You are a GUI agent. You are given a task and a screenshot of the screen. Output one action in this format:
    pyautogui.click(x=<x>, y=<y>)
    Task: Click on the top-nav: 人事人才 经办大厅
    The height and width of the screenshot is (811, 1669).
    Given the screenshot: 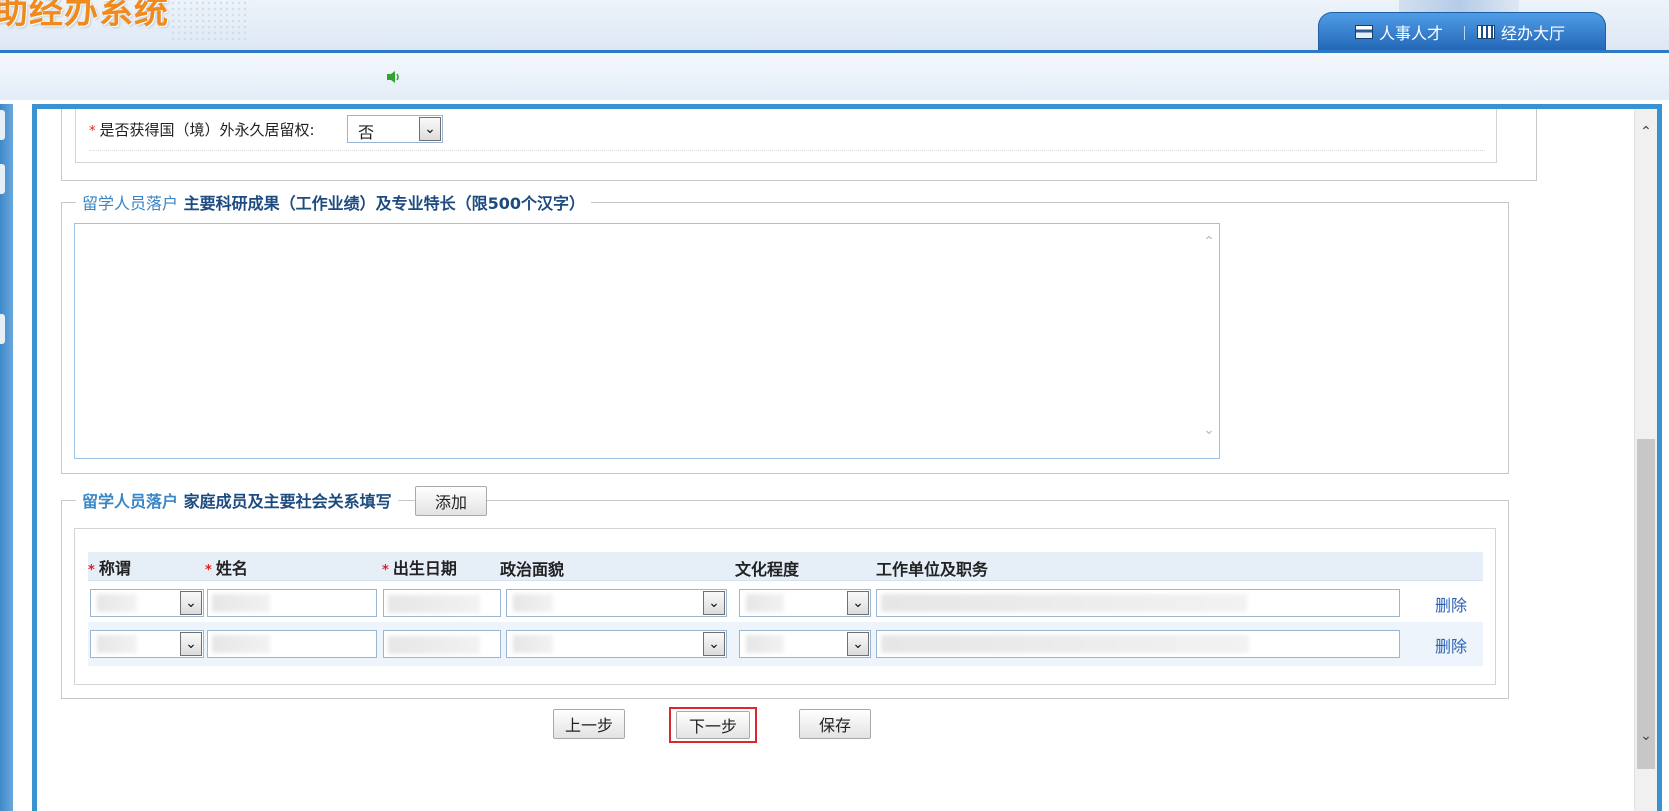 What is the action you would take?
    pyautogui.click(x=1462, y=31)
    